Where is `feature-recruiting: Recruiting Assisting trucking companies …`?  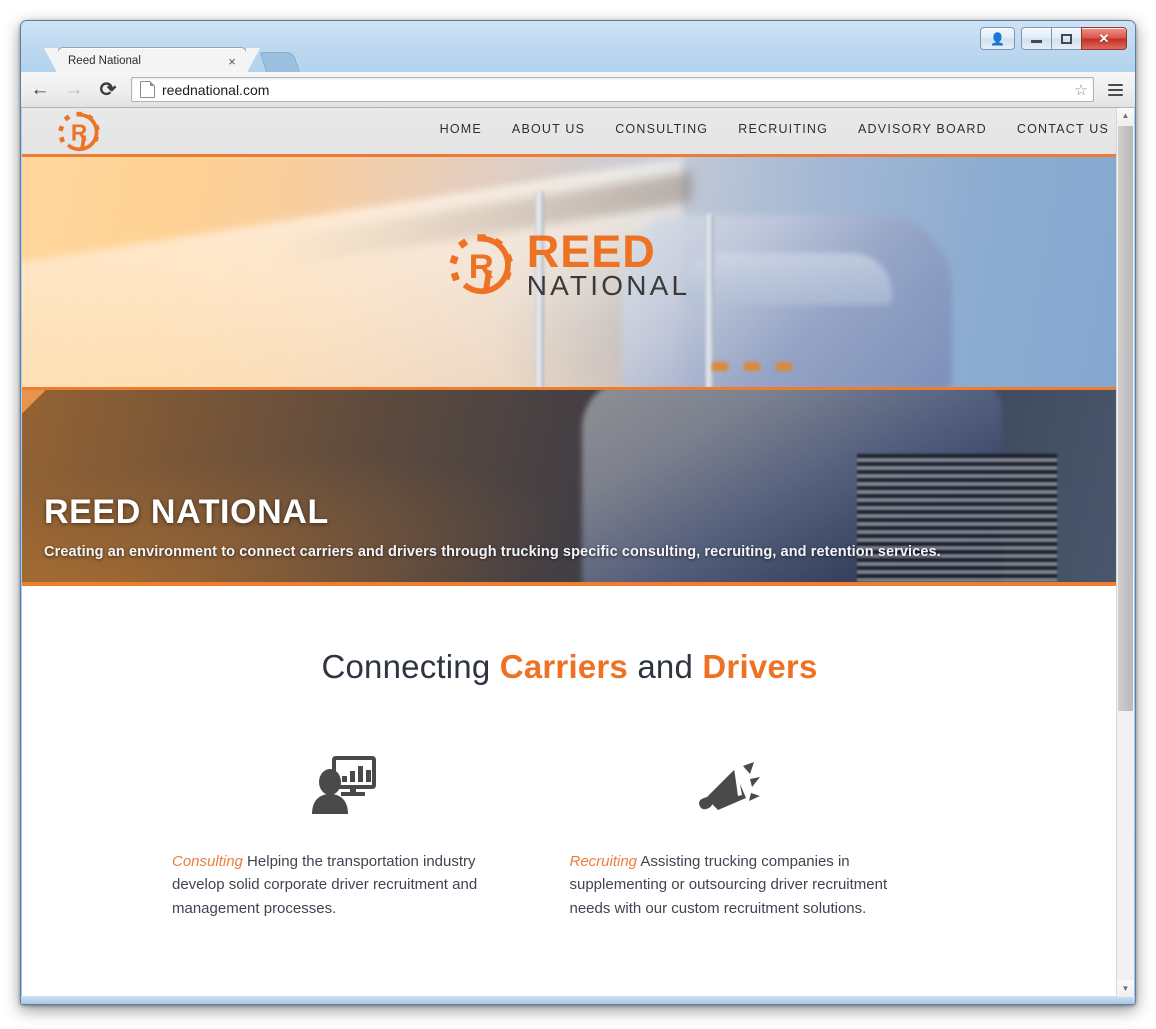 feature-recruiting: Recruiting Assisting trucking companies … is located at coordinates (769, 839).